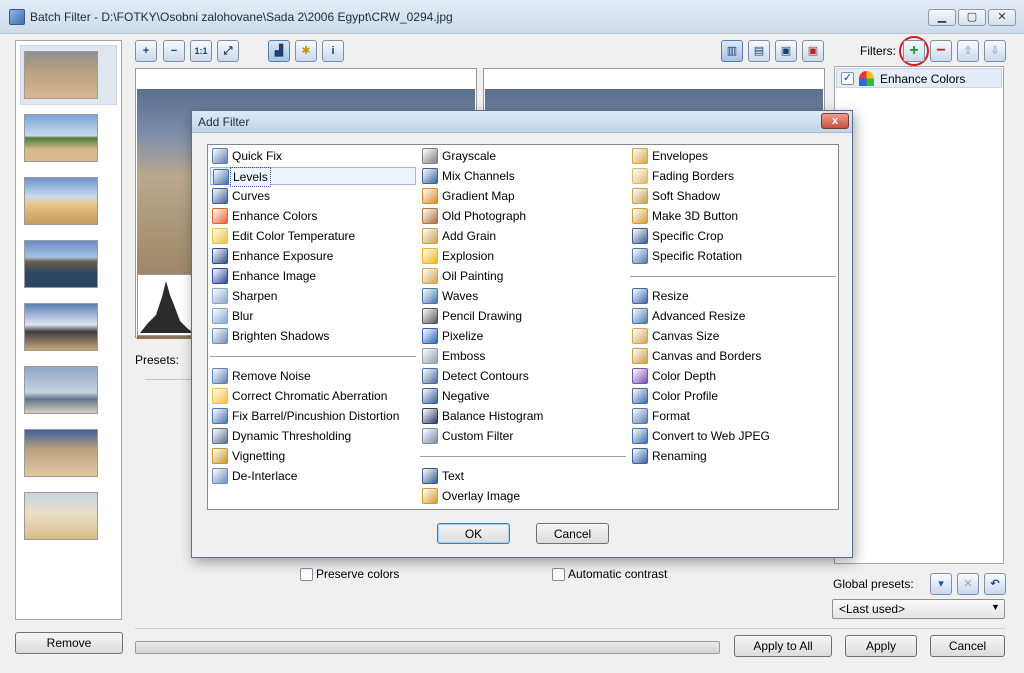 Image resolution: width=1024 pixels, height=673 pixels. What do you see at coordinates (995, 51) in the screenshot?
I see `move-down-icon: ⇩` at bounding box center [995, 51].